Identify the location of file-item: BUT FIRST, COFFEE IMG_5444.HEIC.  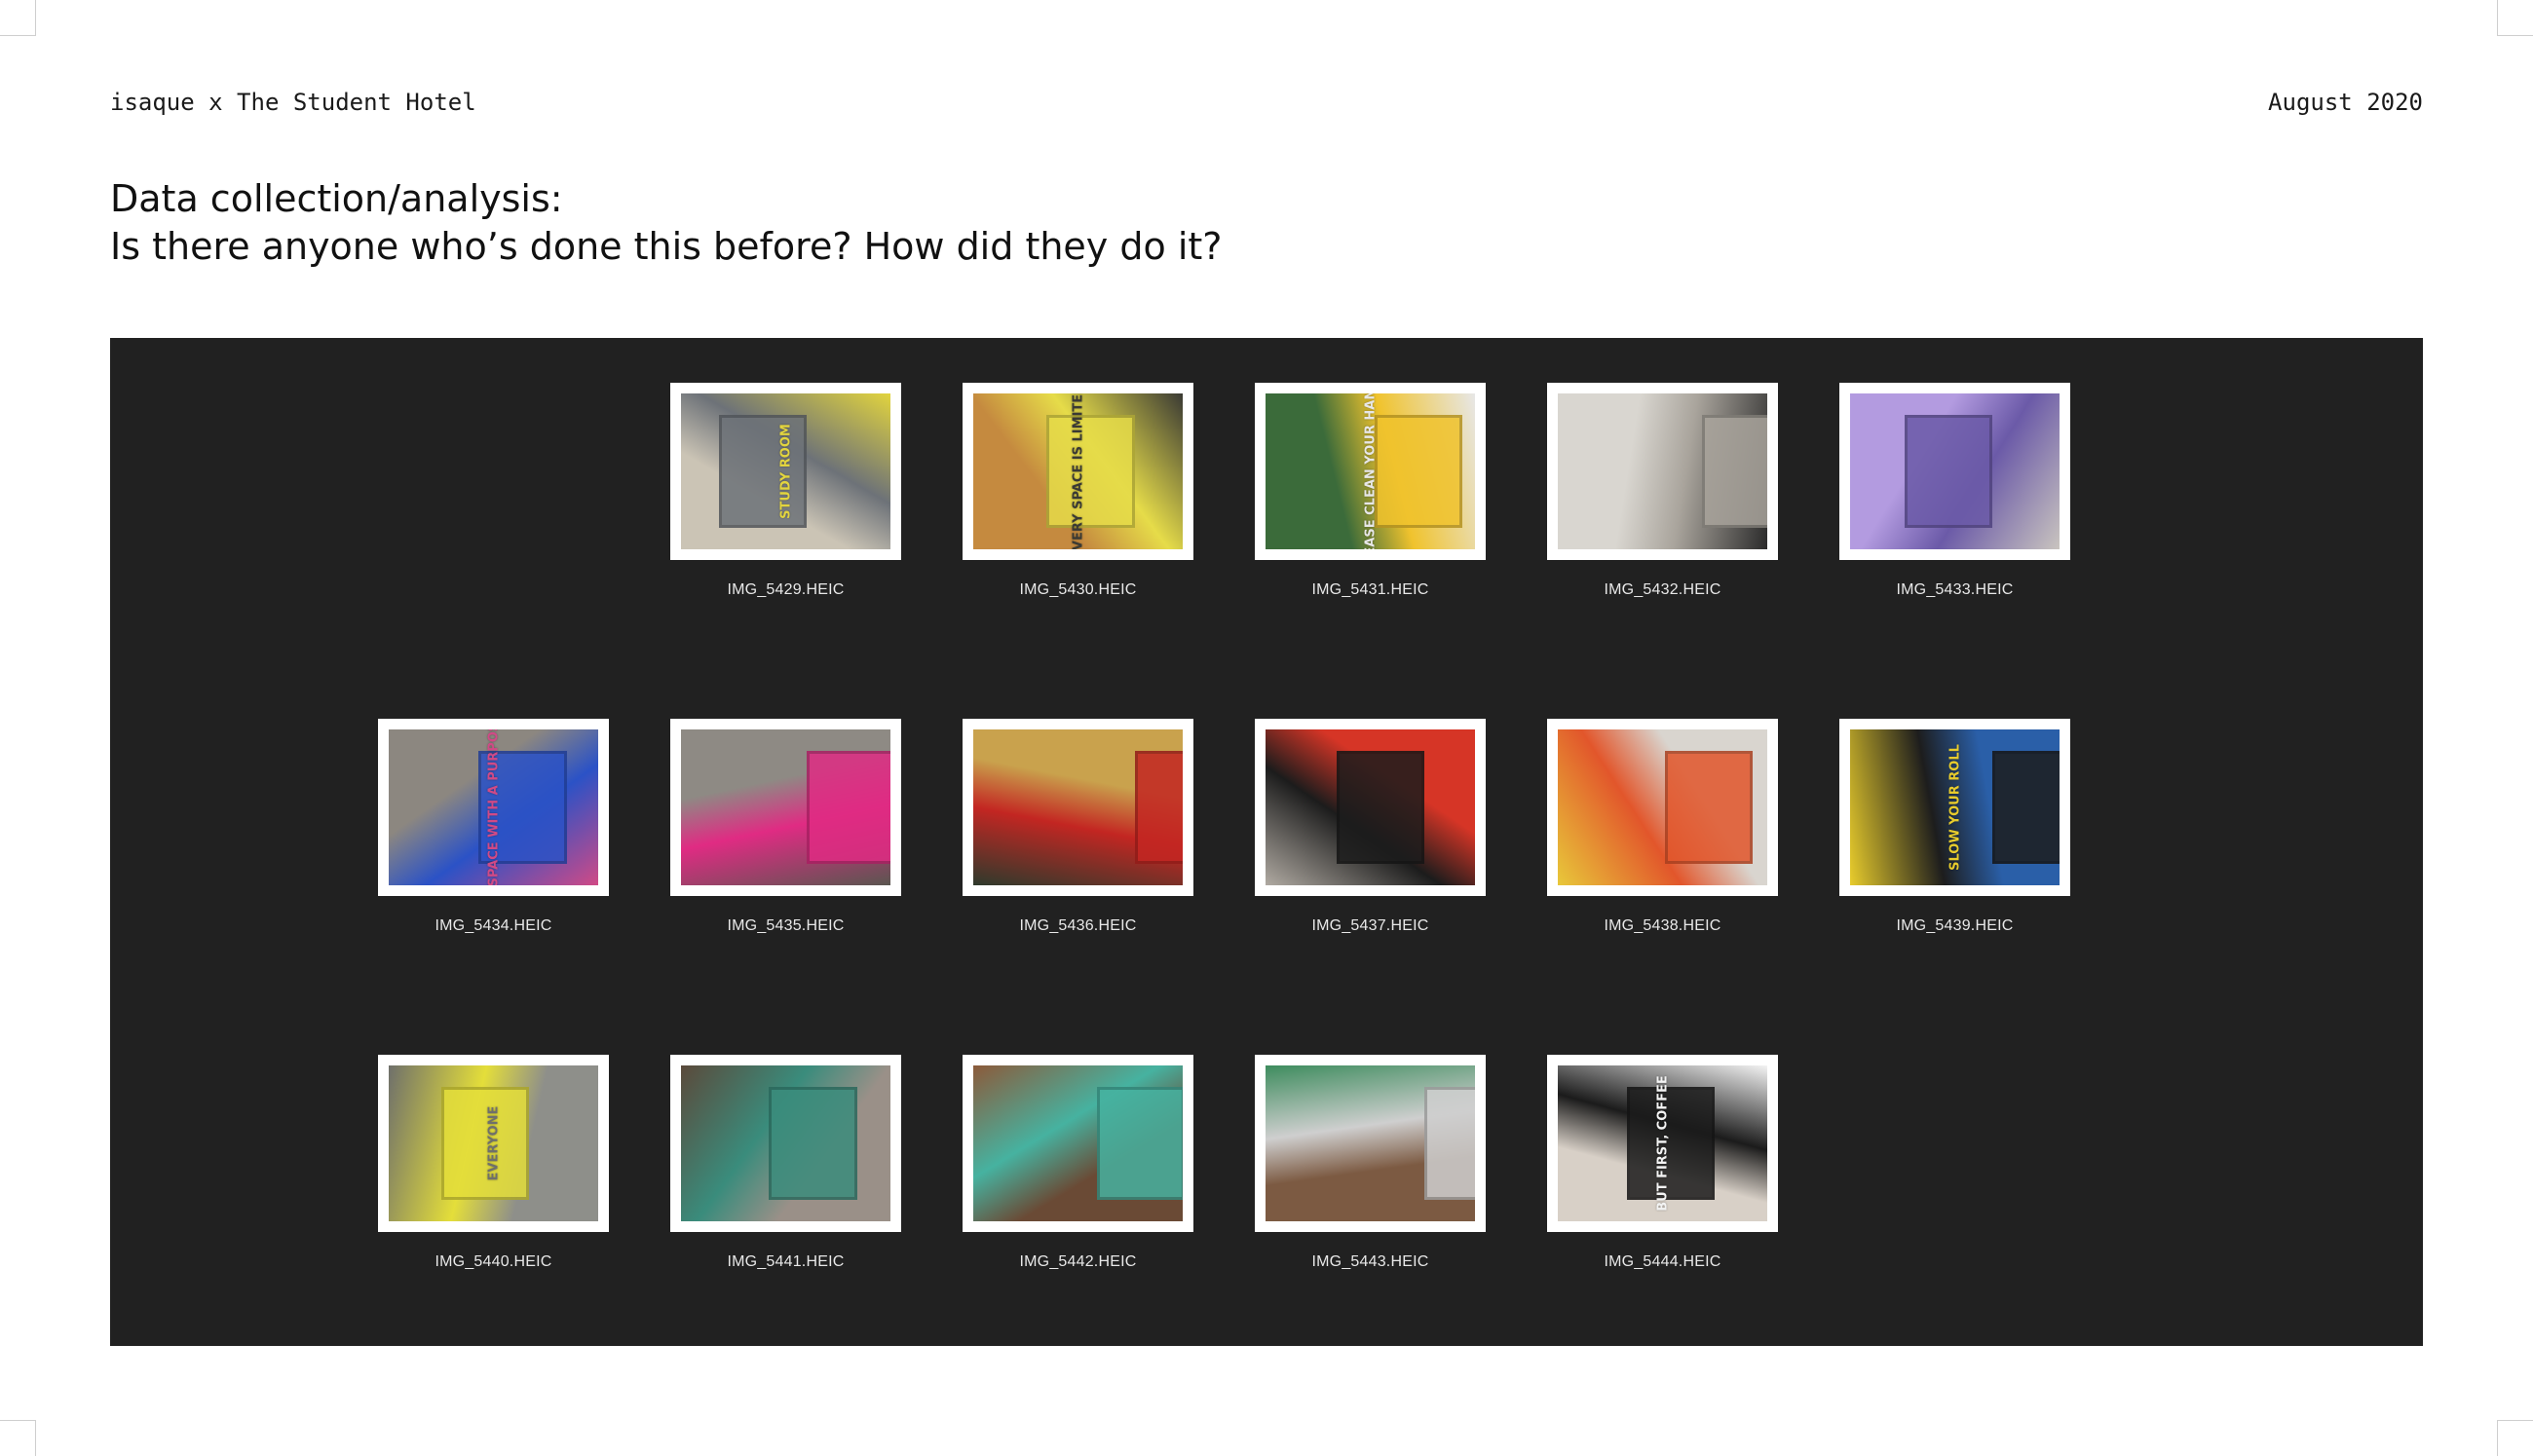
(1632, 1151).